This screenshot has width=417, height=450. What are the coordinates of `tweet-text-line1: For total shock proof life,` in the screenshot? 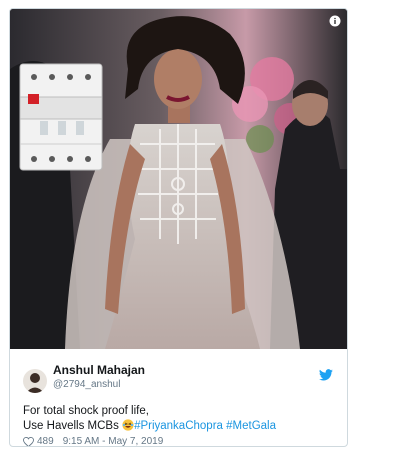 It's located at (86, 411).